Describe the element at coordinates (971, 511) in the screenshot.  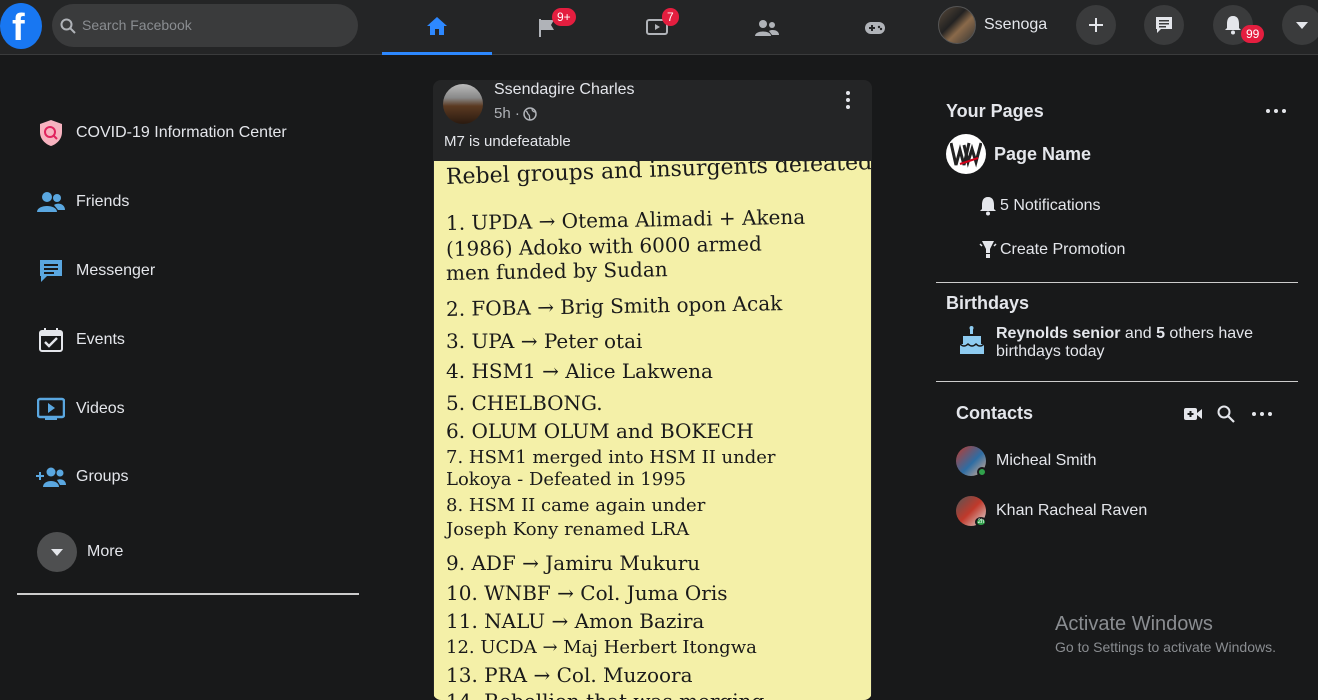
I see `contact-avatar: 2h` at that location.